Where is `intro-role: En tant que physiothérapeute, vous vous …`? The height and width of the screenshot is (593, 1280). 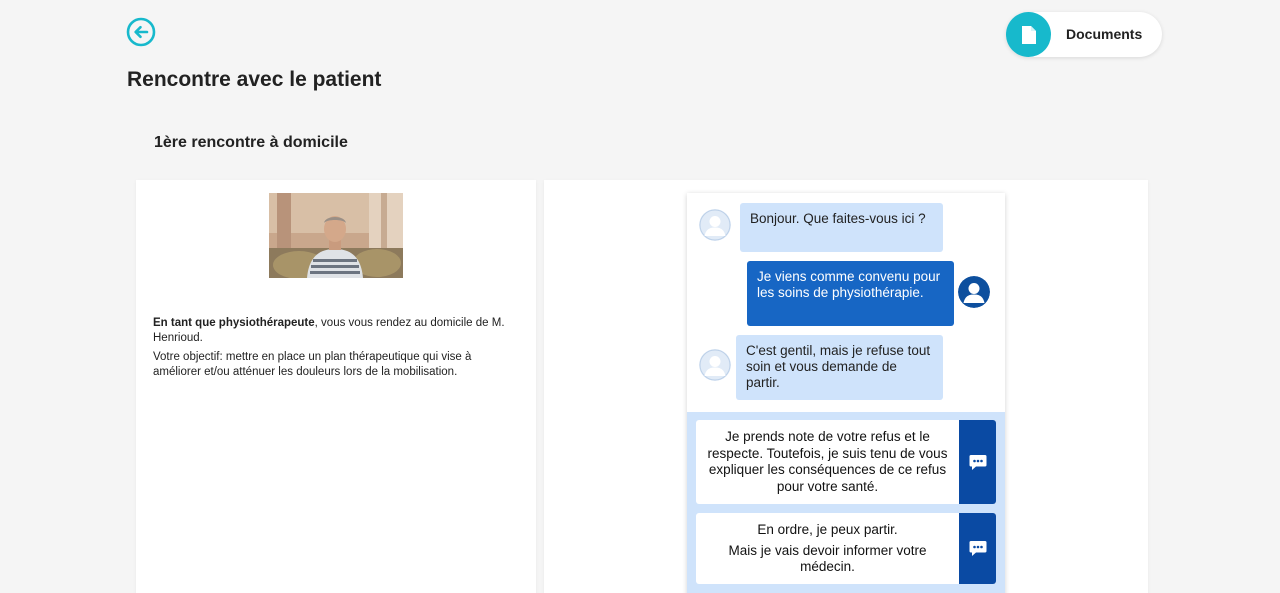
intro-role: En tant que physiothérapeute, vous vous … is located at coordinates (333, 331).